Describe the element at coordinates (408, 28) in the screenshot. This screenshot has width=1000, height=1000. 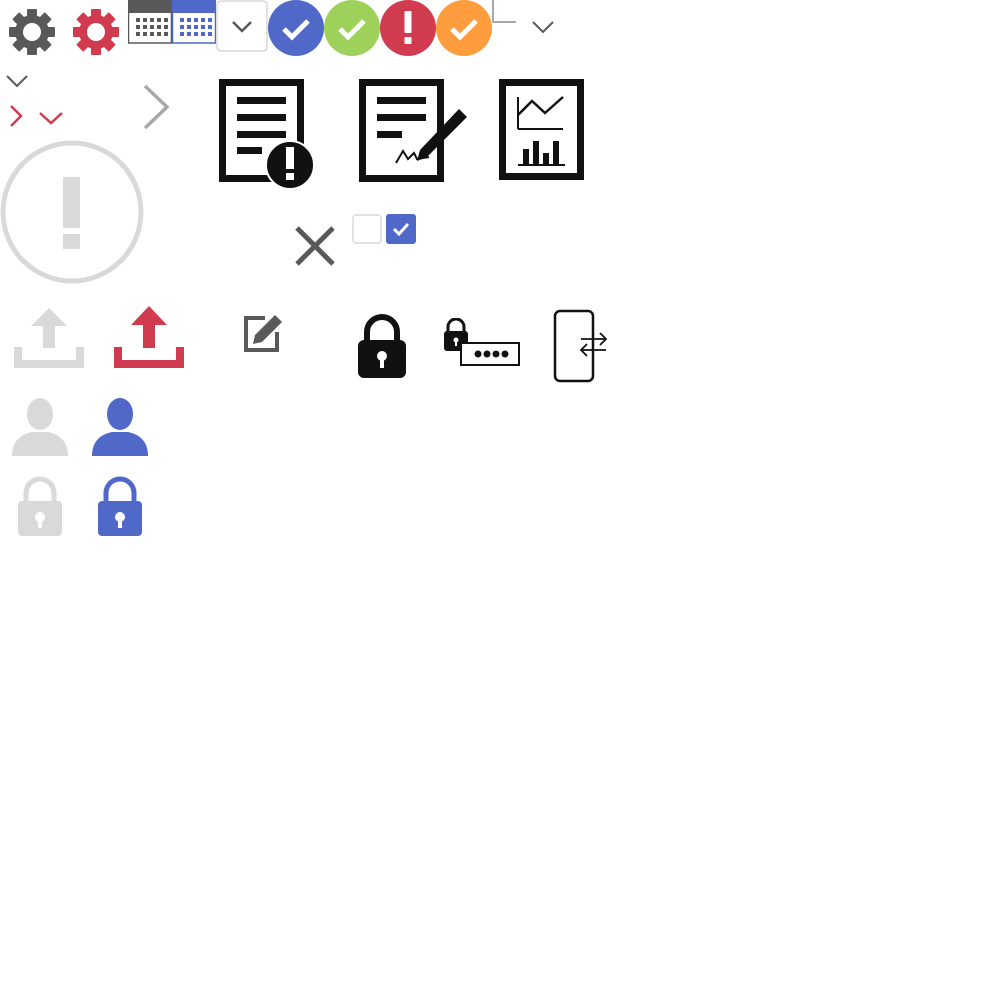
I see `status-alert-red-icon` at that location.